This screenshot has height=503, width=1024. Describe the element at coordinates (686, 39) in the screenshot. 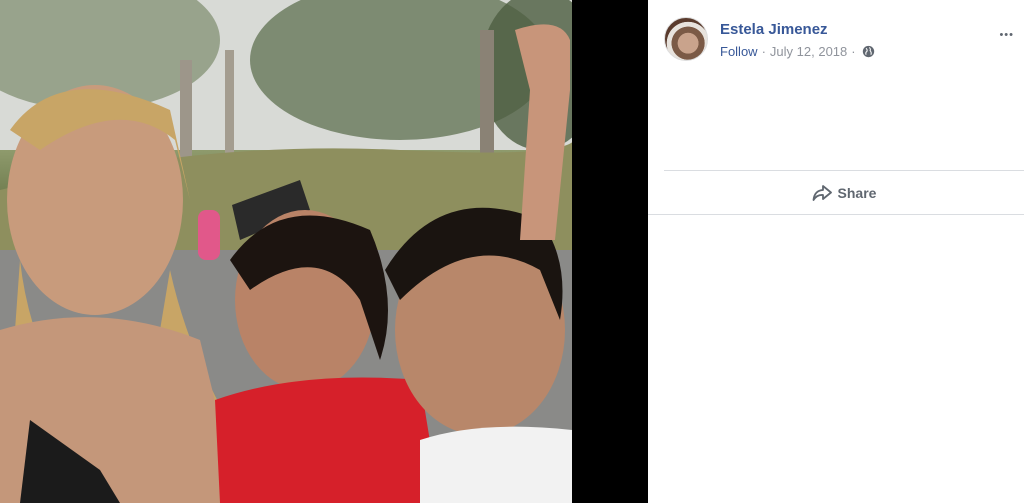

I see `author-avatar` at that location.